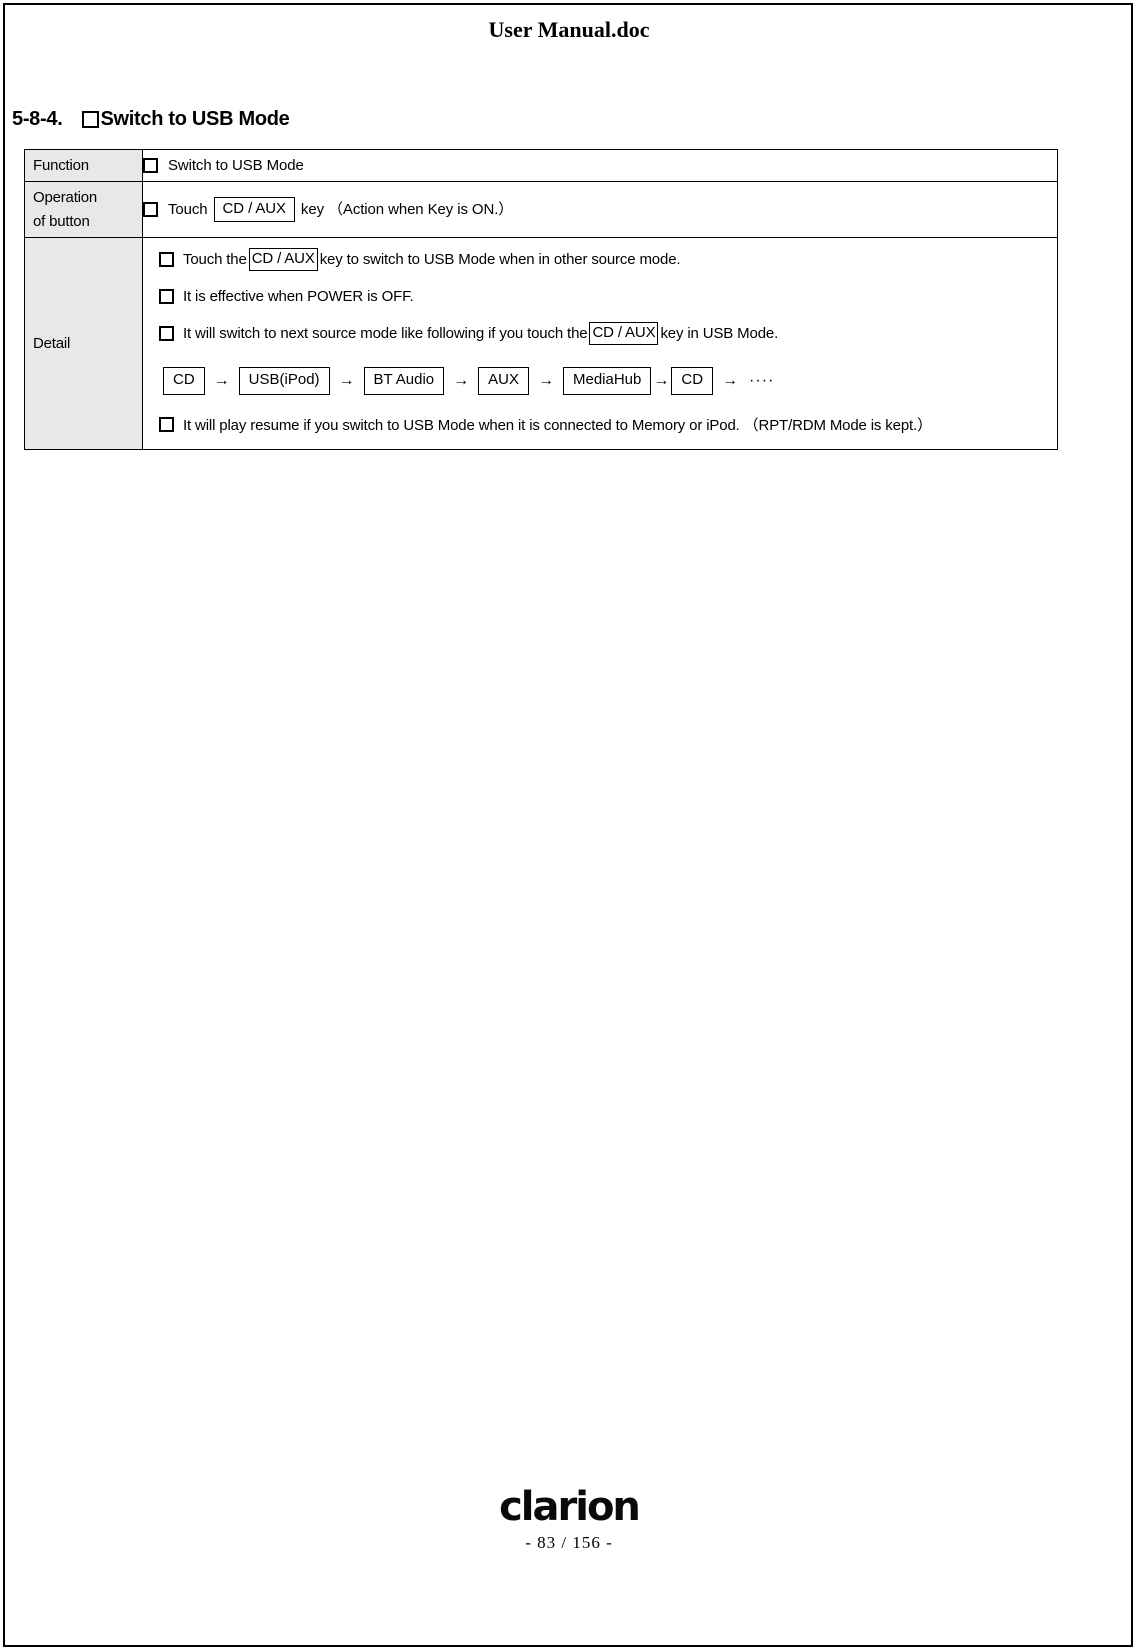 The height and width of the screenshot is (1652, 1138). I want to click on section-number: 5-8-4., so click(37, 119).